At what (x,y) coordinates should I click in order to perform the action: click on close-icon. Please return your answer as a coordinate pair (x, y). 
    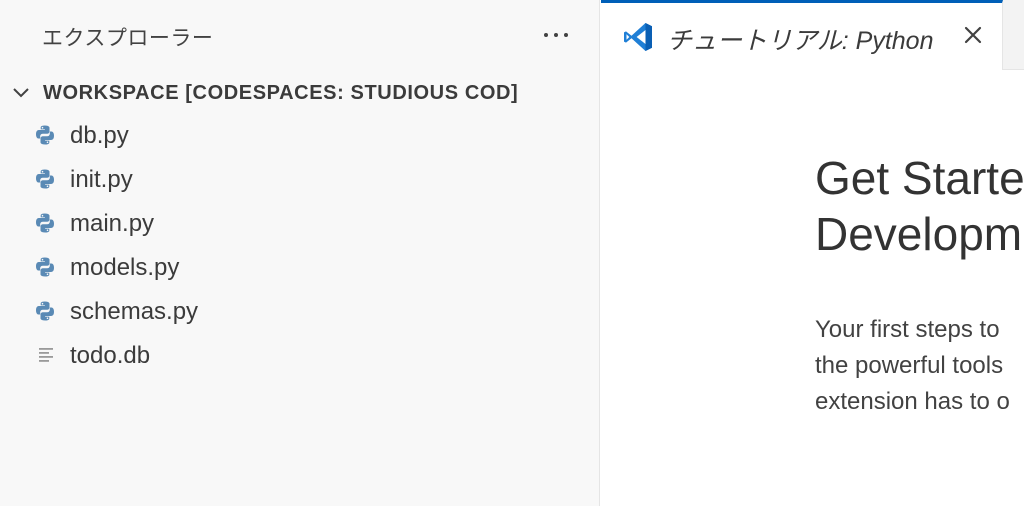
    Looking at the image, I should click on (973, 35).